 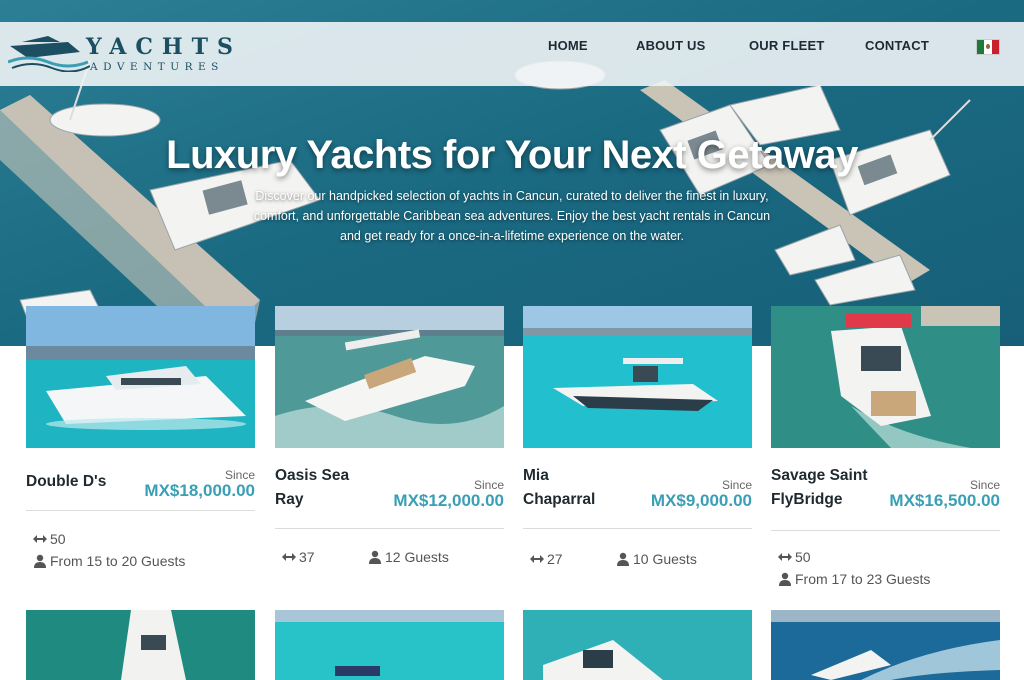 What do you see at coordinates (821, 488) in the screenshot?
I see `yacht-name: Savage Saint FlyBridge` at bounding box center [821, 488].